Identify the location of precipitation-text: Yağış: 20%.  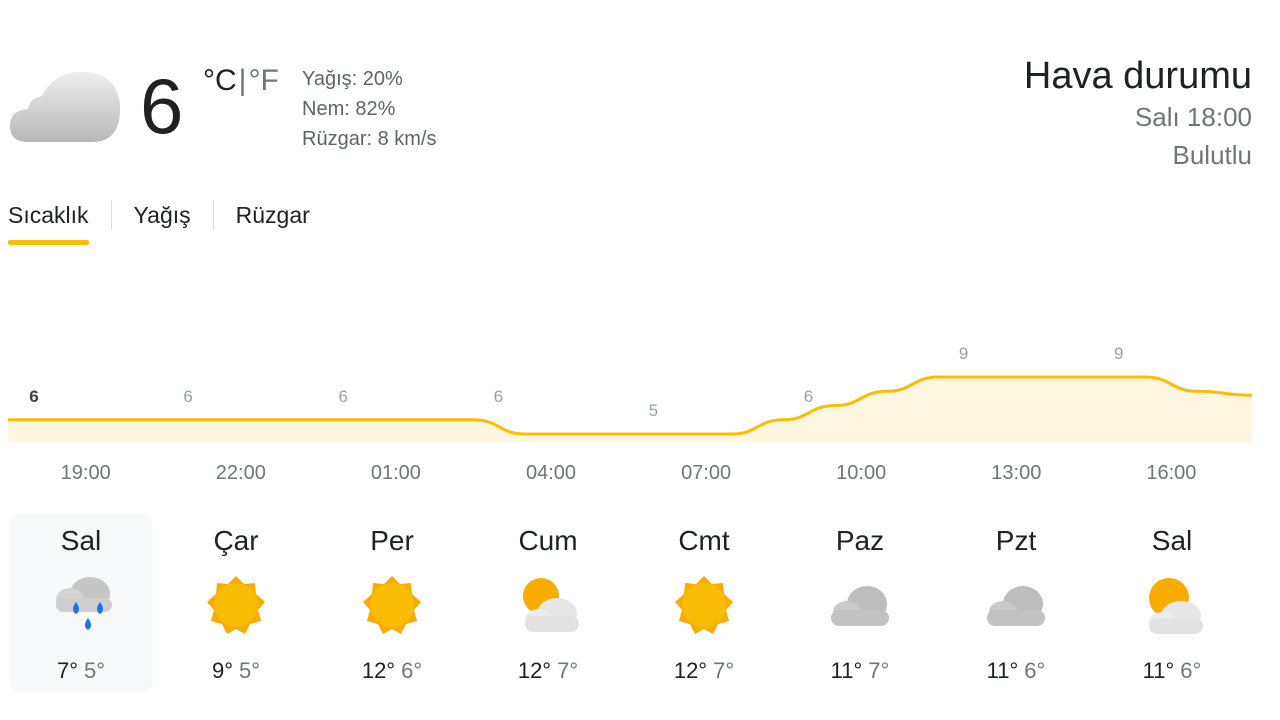
(352, 79).